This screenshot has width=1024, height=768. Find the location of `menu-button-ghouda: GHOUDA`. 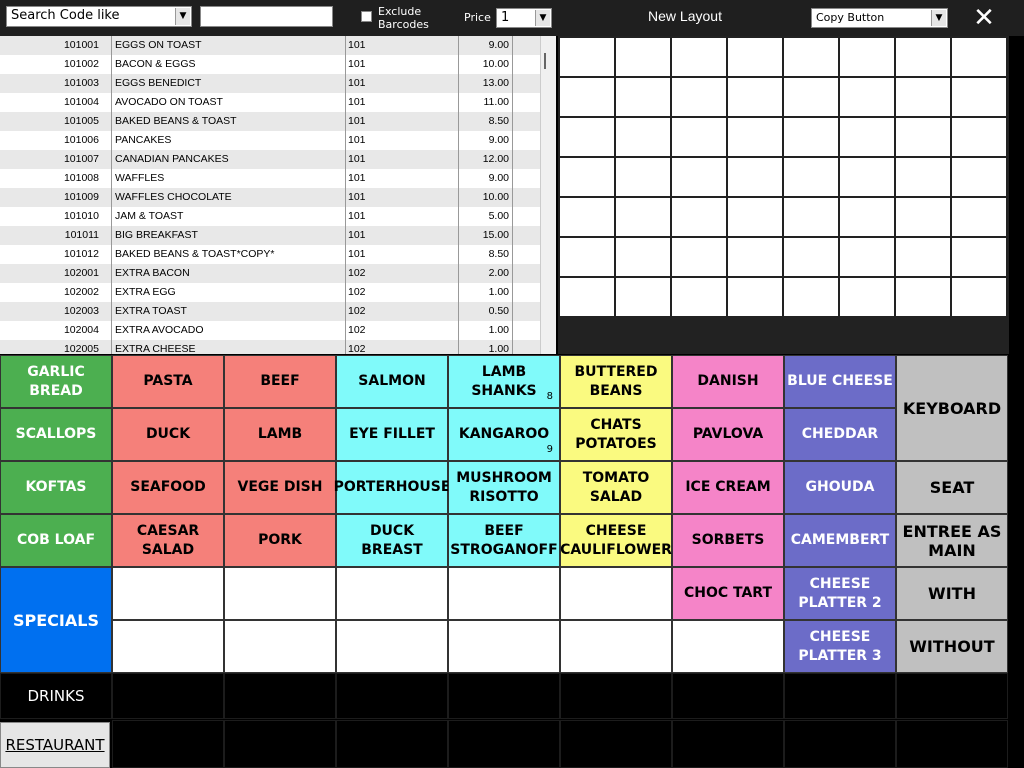

menu-button-ghouda: GHOUDA is located at coordinates (840, 487).